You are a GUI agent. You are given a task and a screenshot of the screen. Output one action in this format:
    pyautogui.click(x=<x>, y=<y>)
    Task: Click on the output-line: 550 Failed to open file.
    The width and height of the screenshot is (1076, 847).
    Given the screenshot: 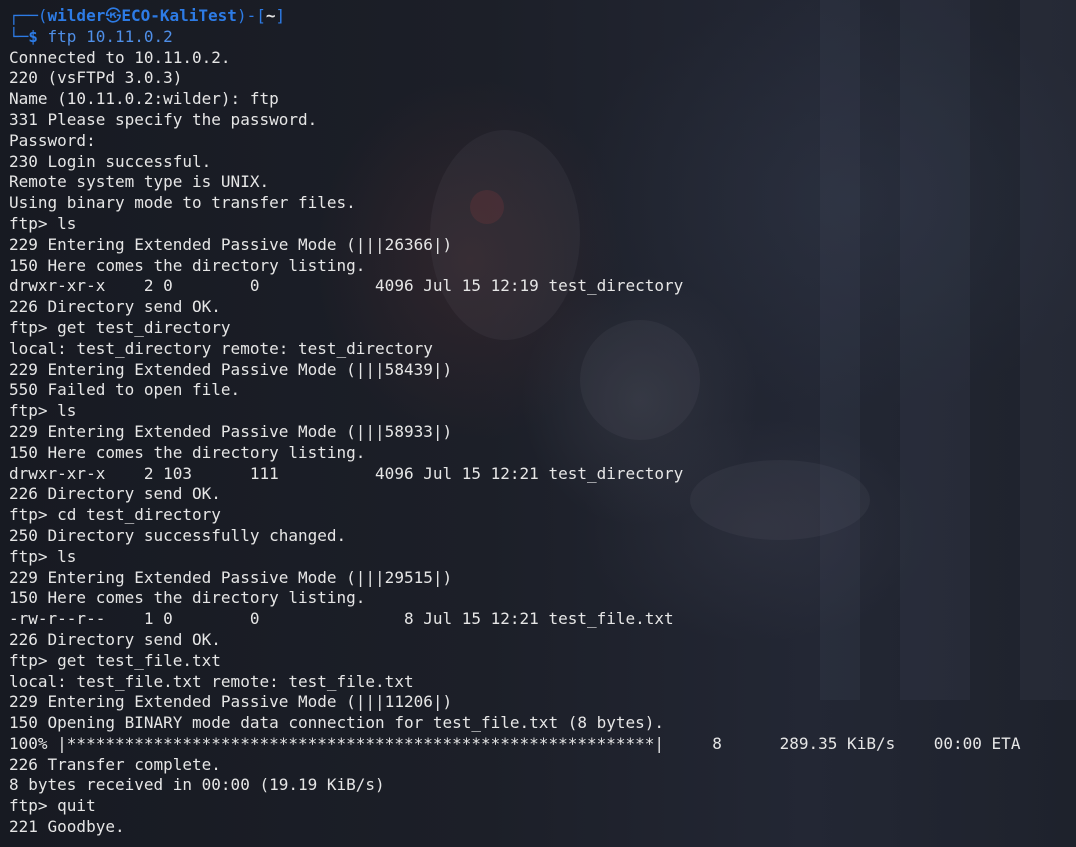 What is the action you would take?
    pyautogui.click(x=125, y=390)
    